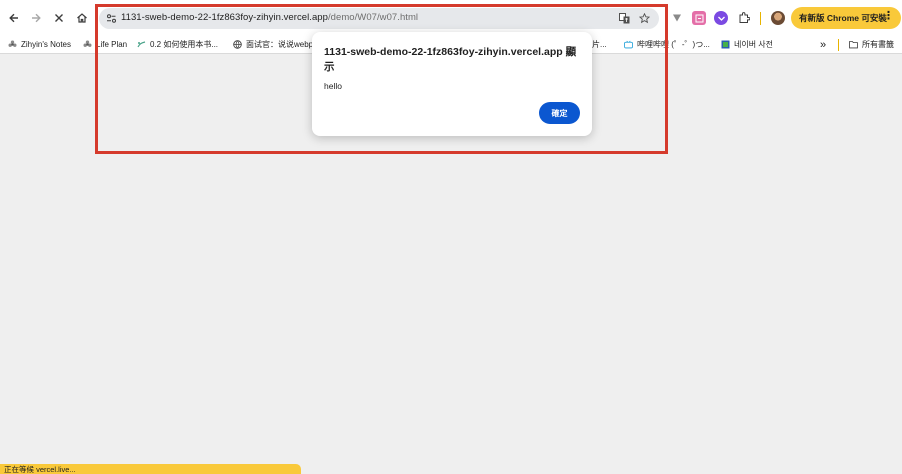 This screenshot has height=474, width=902. I want to click on naver-icon, so click(725, 44).